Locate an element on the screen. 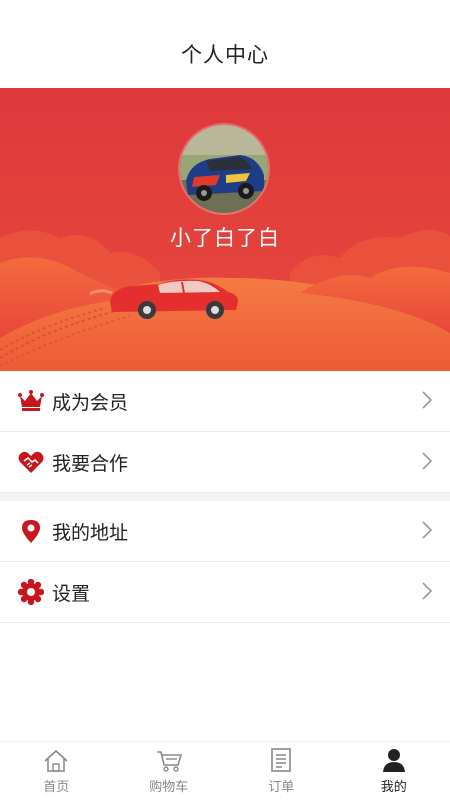 The image size is (450, 800). menu-label: 我的地址 is located at coordinates (90, 532).